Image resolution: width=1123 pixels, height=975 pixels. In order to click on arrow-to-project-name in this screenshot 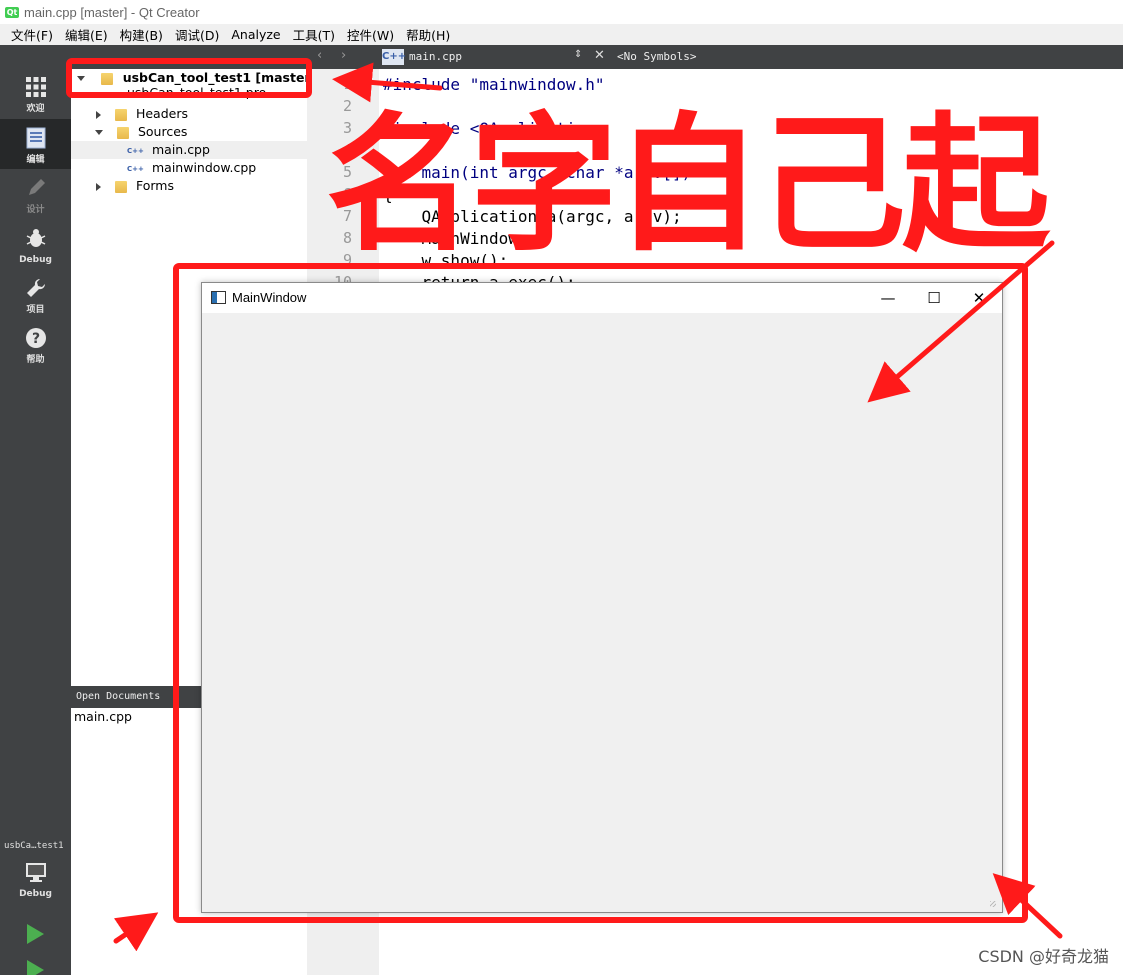, I will do `click(387, 82)`.